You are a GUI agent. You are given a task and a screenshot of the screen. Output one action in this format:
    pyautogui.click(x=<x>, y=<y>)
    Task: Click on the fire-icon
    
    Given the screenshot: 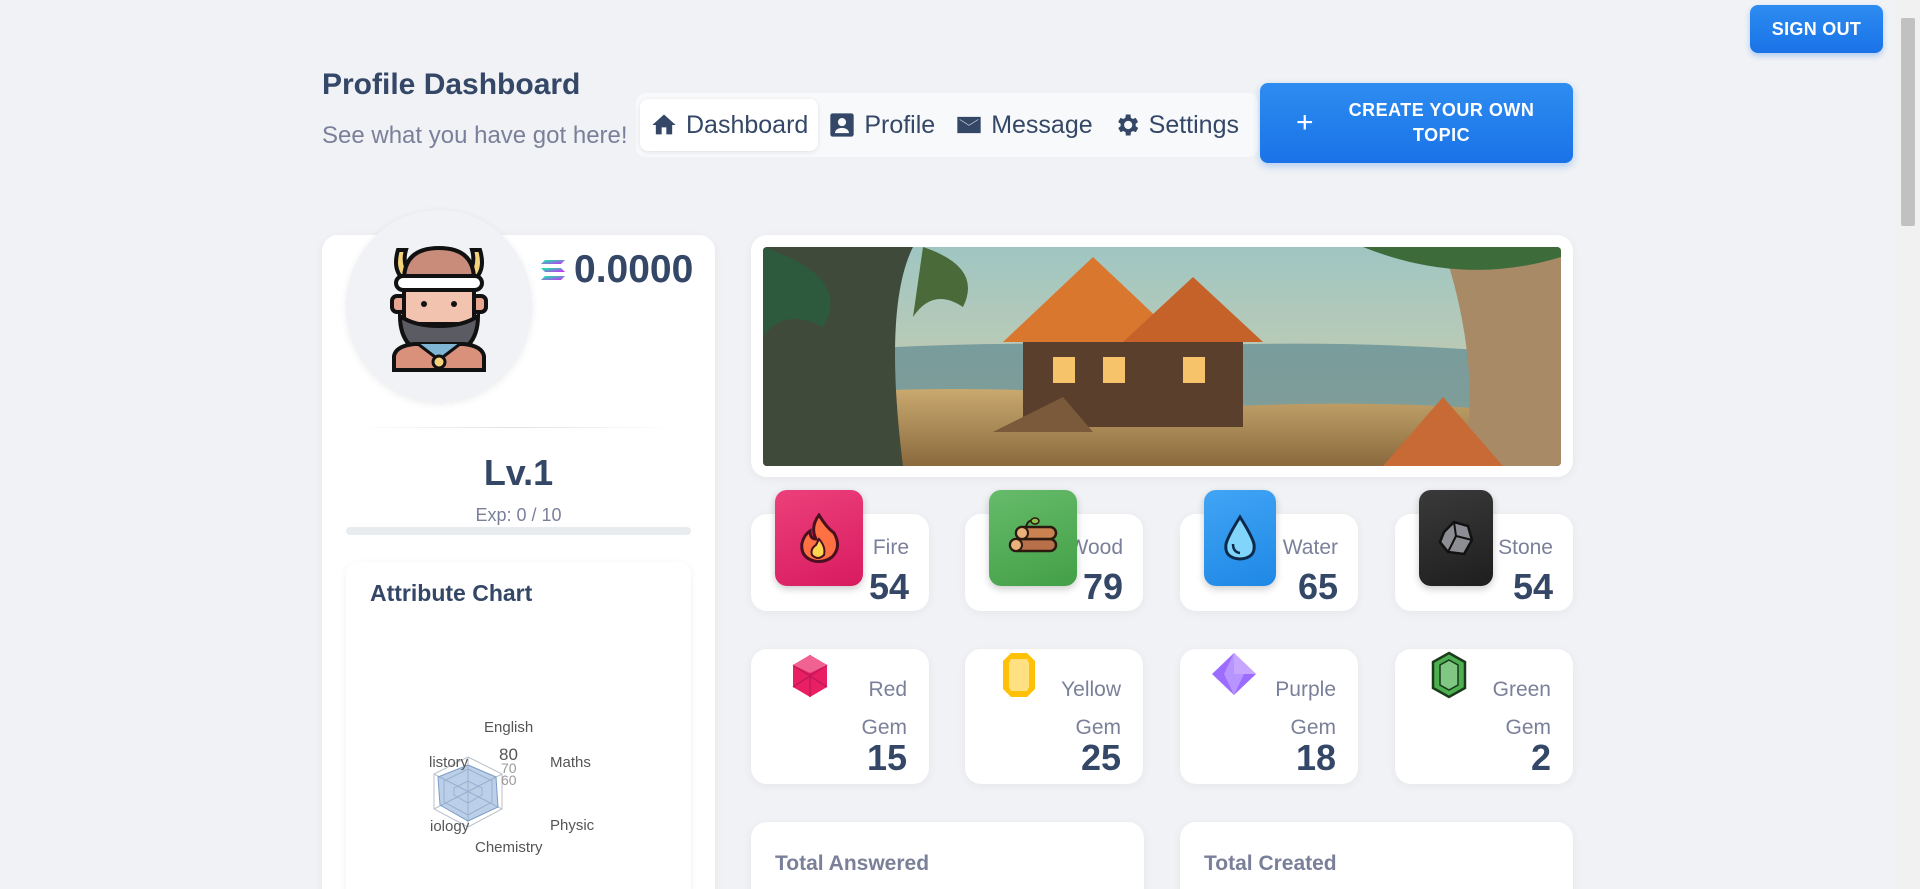 What is the action you would take?
    pyautogui.click(x=819, y=538)
    